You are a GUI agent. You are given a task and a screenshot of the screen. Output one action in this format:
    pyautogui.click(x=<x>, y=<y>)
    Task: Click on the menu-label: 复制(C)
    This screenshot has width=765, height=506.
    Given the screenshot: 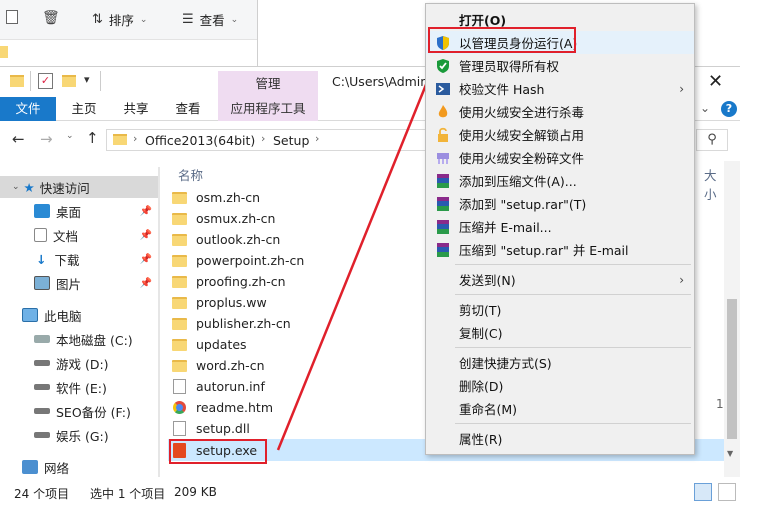 What is the action you would take?
    pyautogui.click(x=481, y=333)
    